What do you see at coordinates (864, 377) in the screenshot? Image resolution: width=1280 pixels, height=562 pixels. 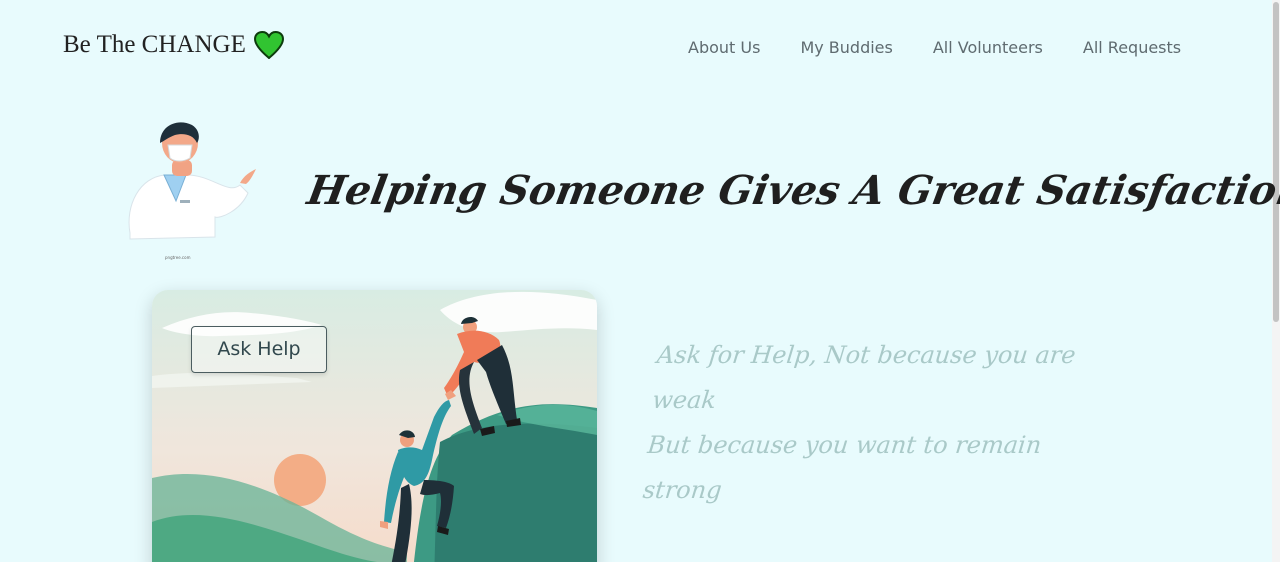 I see `quote-line-1: Ask for Help, Not because you are weak` at bounding box center [864, 377].